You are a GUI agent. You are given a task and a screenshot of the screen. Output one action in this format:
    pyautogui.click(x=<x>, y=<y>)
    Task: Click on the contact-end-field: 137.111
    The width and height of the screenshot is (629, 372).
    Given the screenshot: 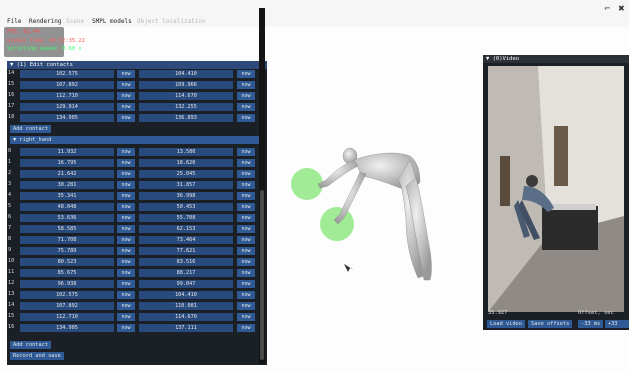 What is the action you would take?
    pyautogui.click(x=186, y=327)
    